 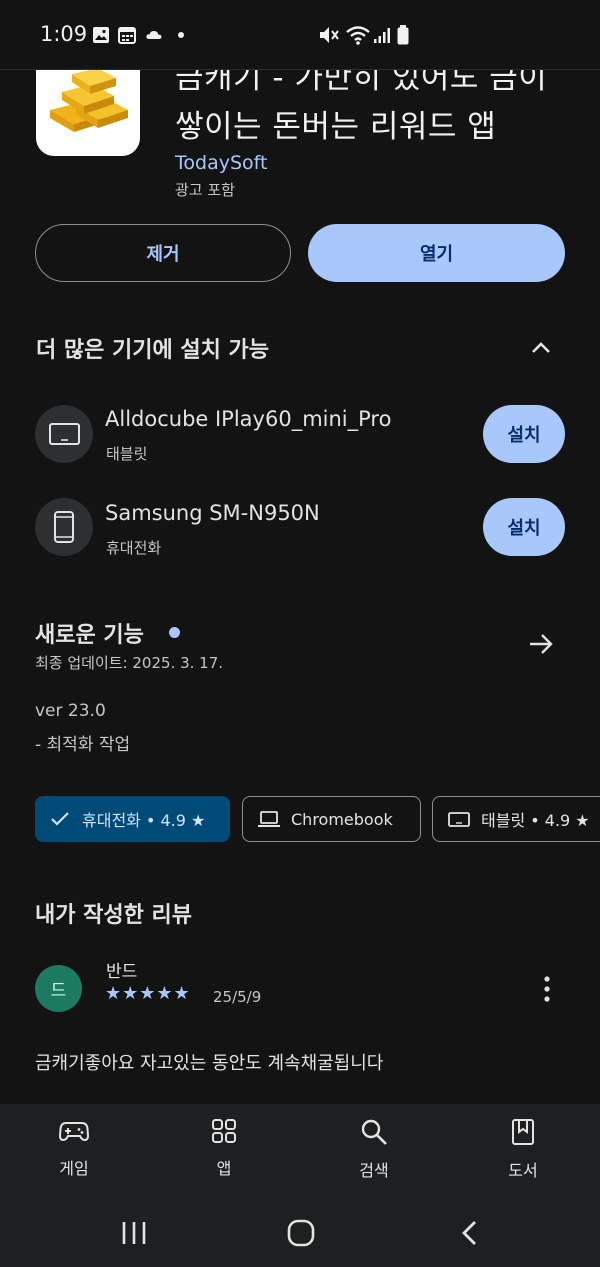 What do you see at coordinates (523, 1149) in the screenshot?
I see `nav-item-books: 도서` at bounding box center [523, 1149].